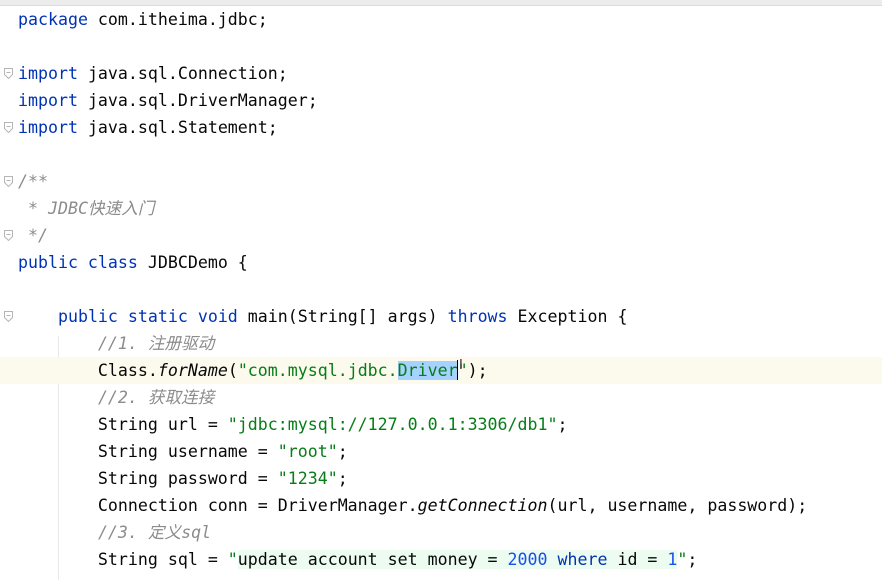 The width and height of the screenshot is (882, 580). Describe the element at coordinates (527, 559) in the screenshot. I see `sql-number-token: 2000` at that location.